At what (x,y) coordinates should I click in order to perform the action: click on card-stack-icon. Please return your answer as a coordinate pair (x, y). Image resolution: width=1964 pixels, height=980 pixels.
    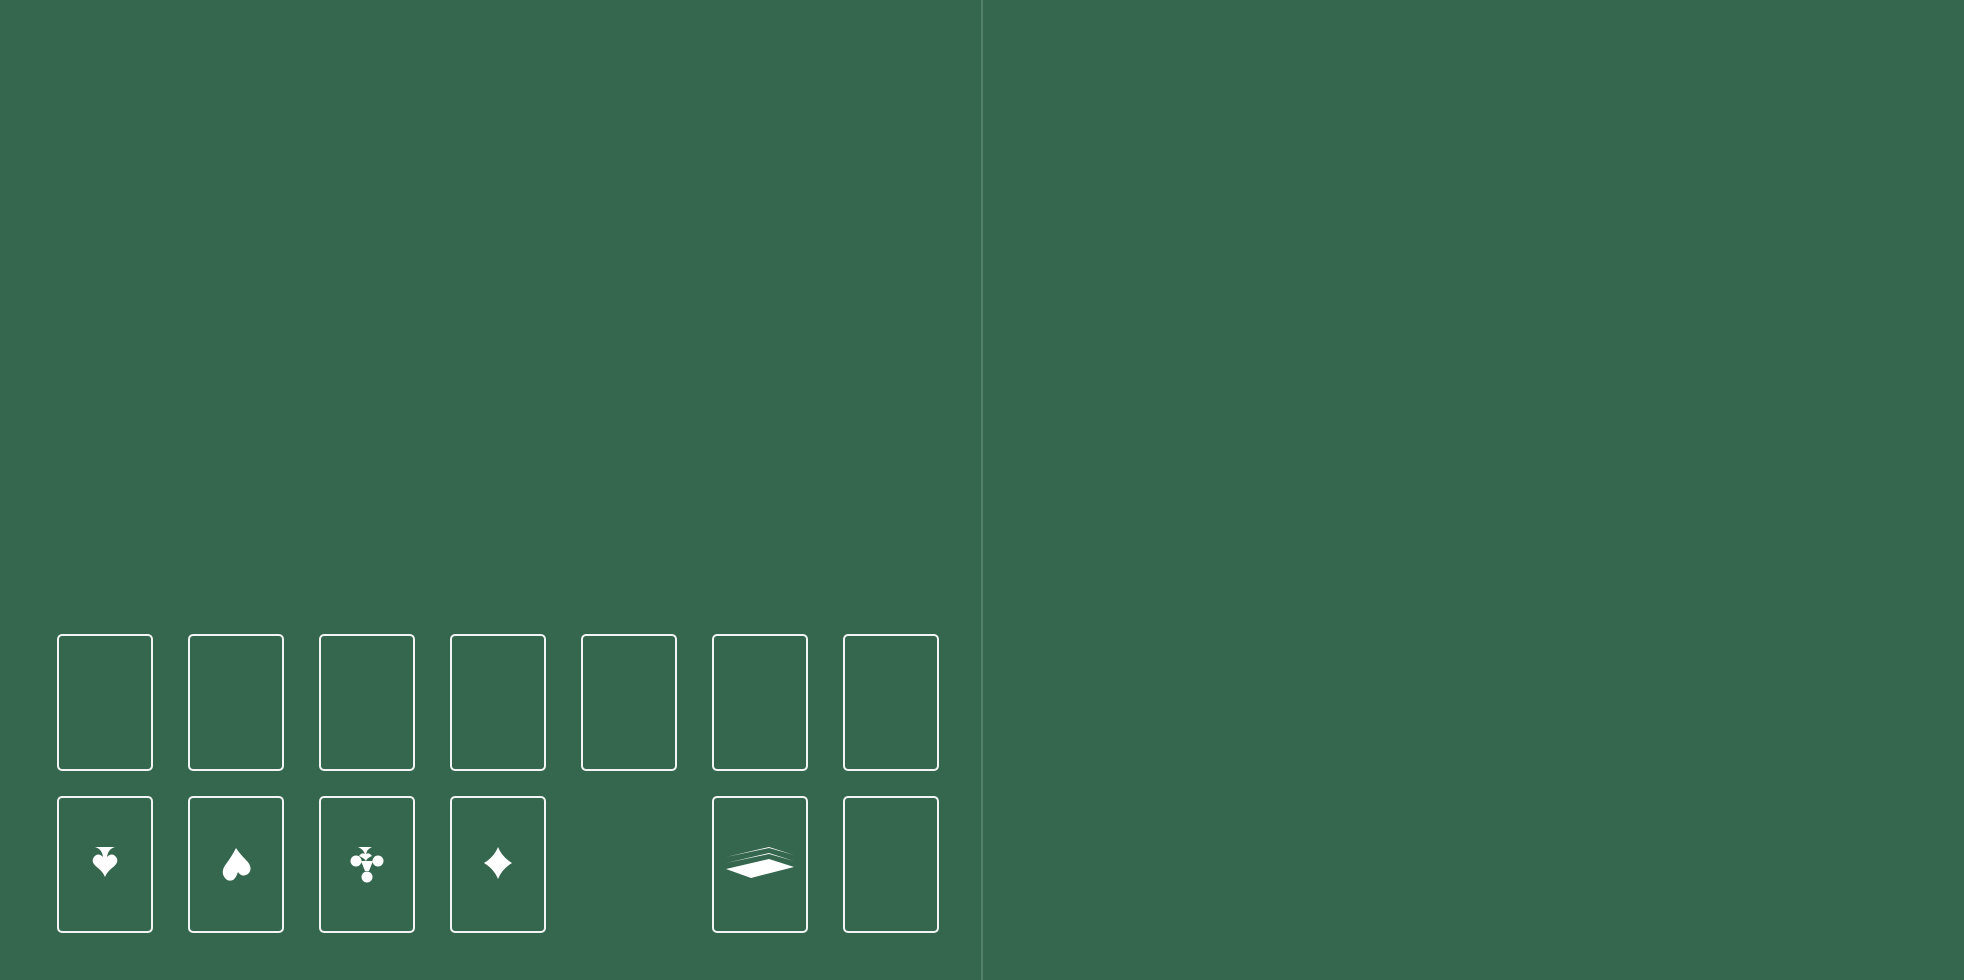
    Looking at the image, I should click on (760, 862).